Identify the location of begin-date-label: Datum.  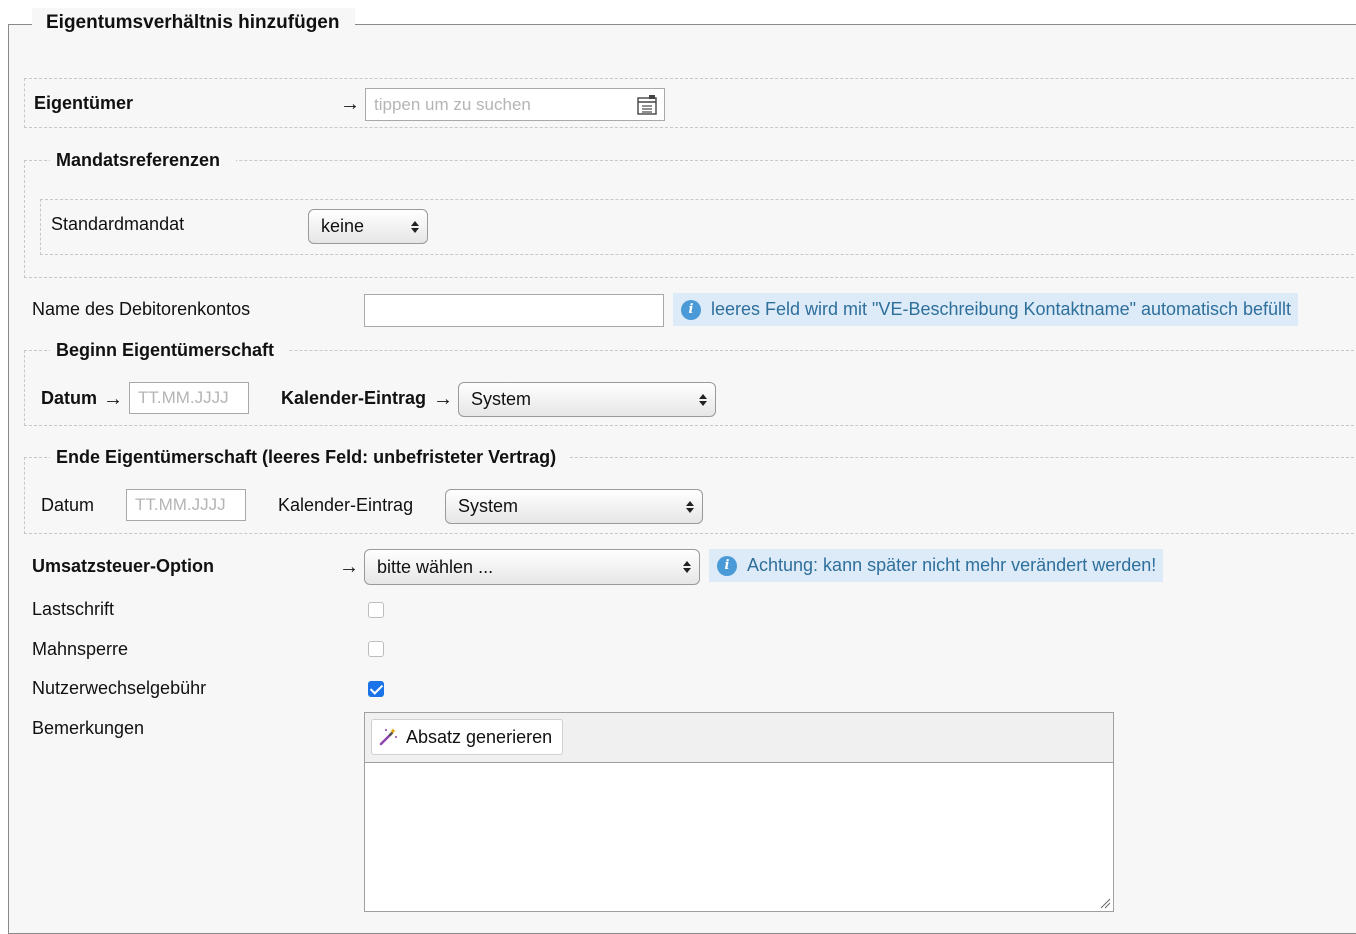
(69, 398).